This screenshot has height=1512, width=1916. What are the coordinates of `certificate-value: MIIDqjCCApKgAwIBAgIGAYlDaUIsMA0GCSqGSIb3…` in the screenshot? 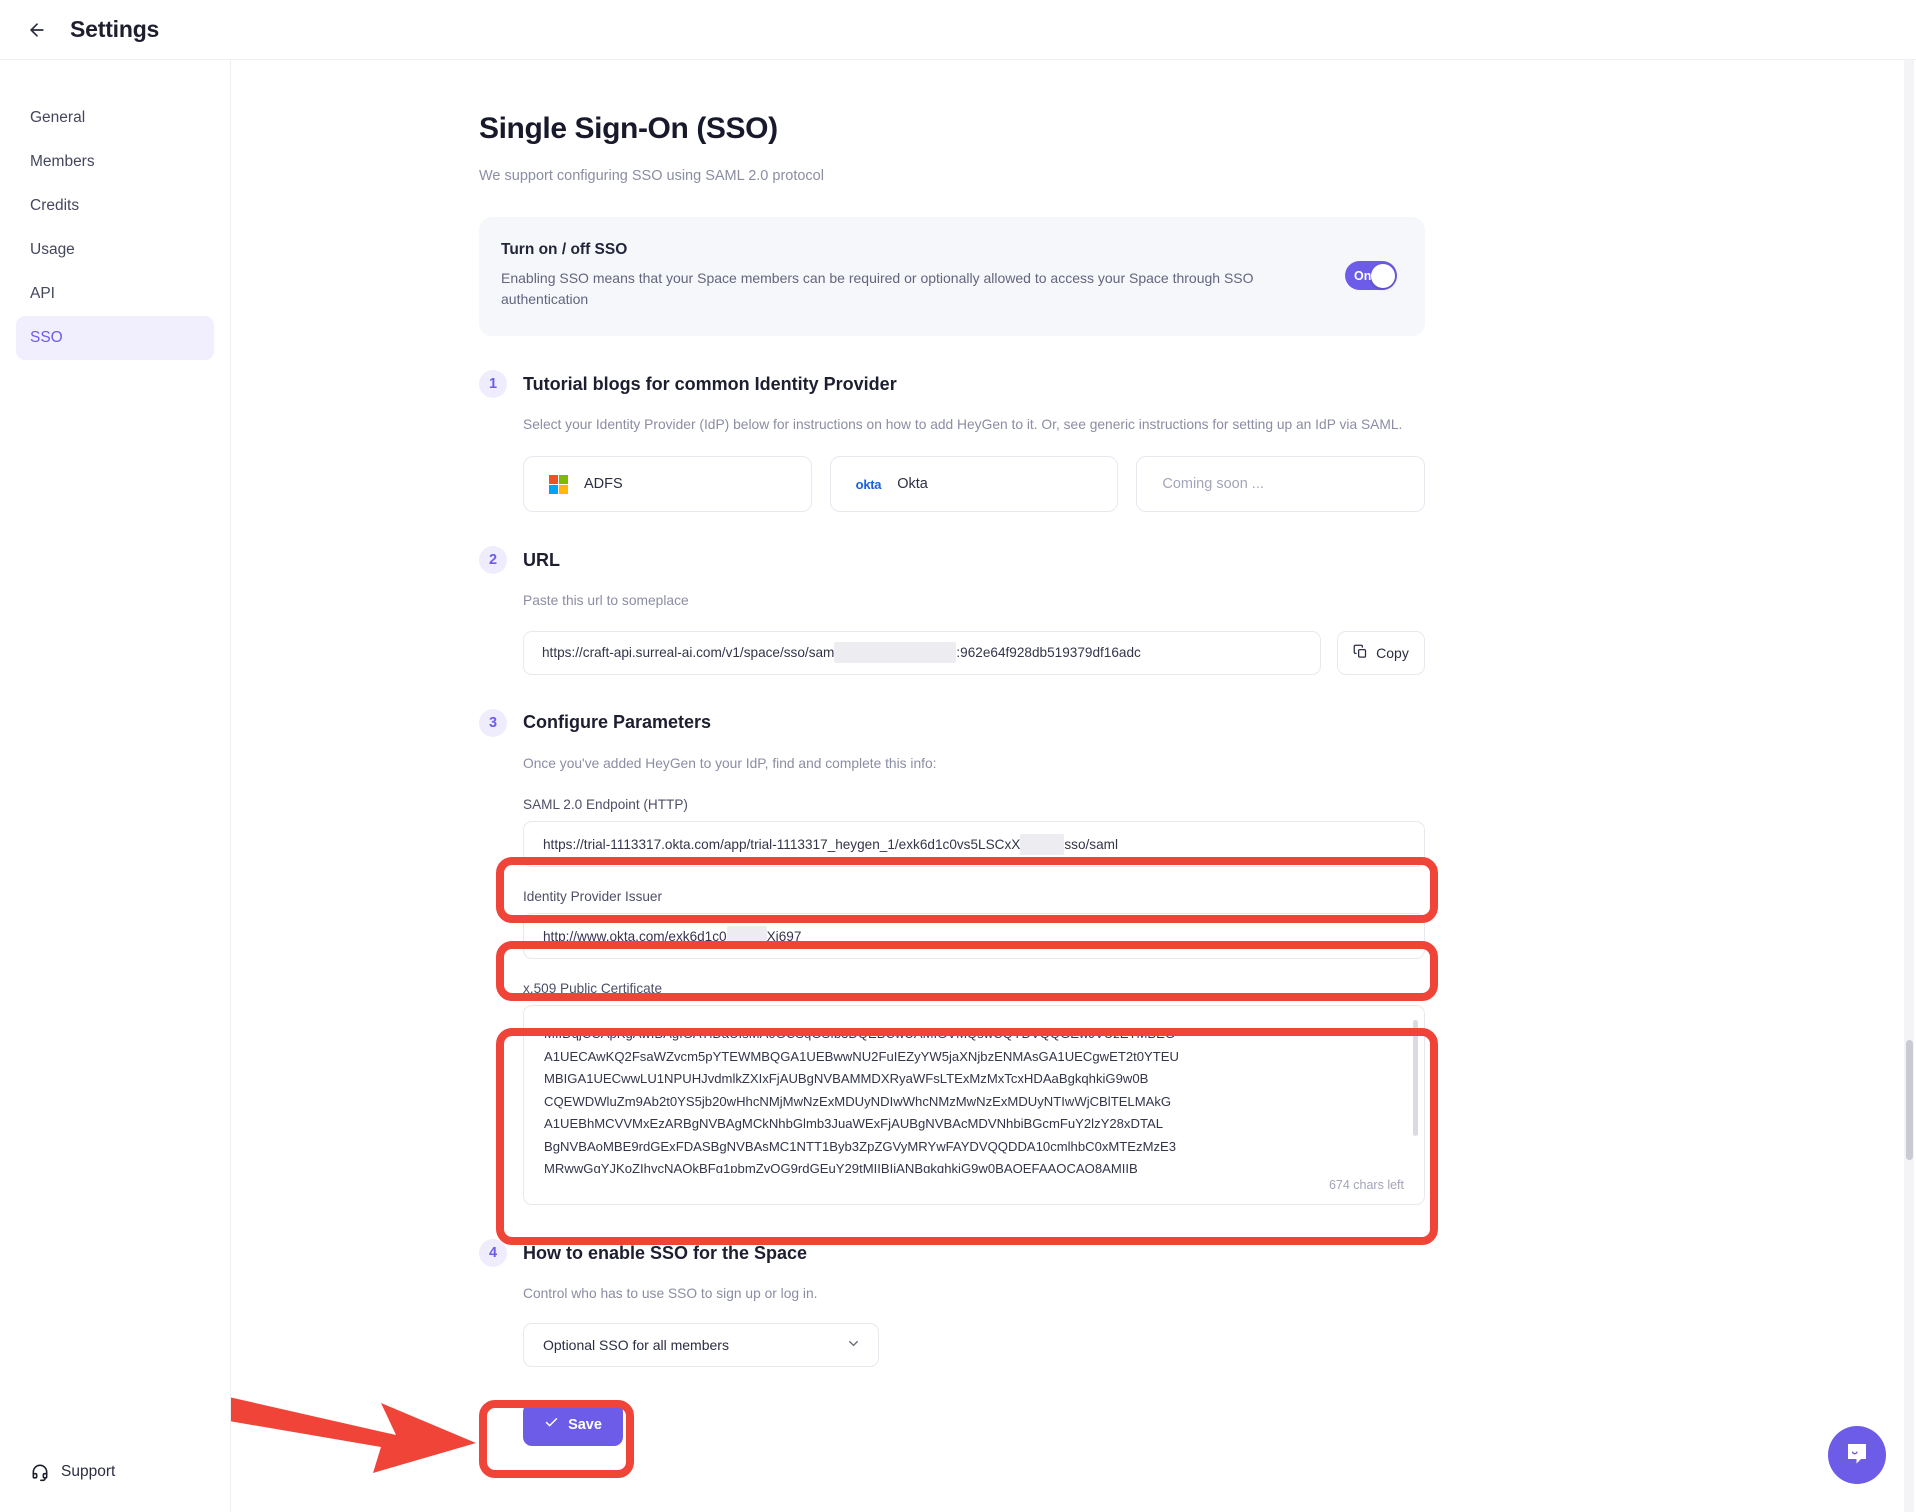 It's located at (861, 1100).